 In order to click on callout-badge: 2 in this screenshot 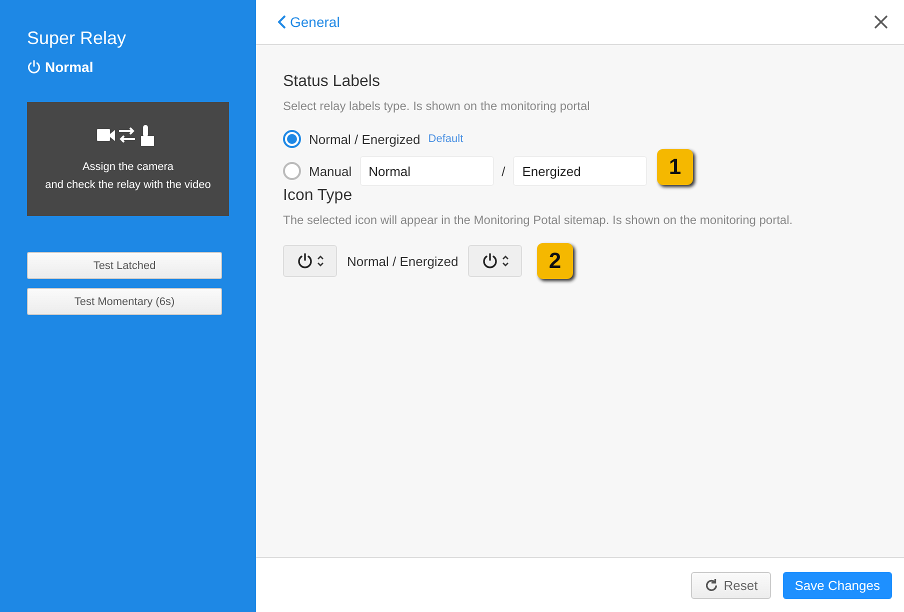, I will do `click(555, 261)`.